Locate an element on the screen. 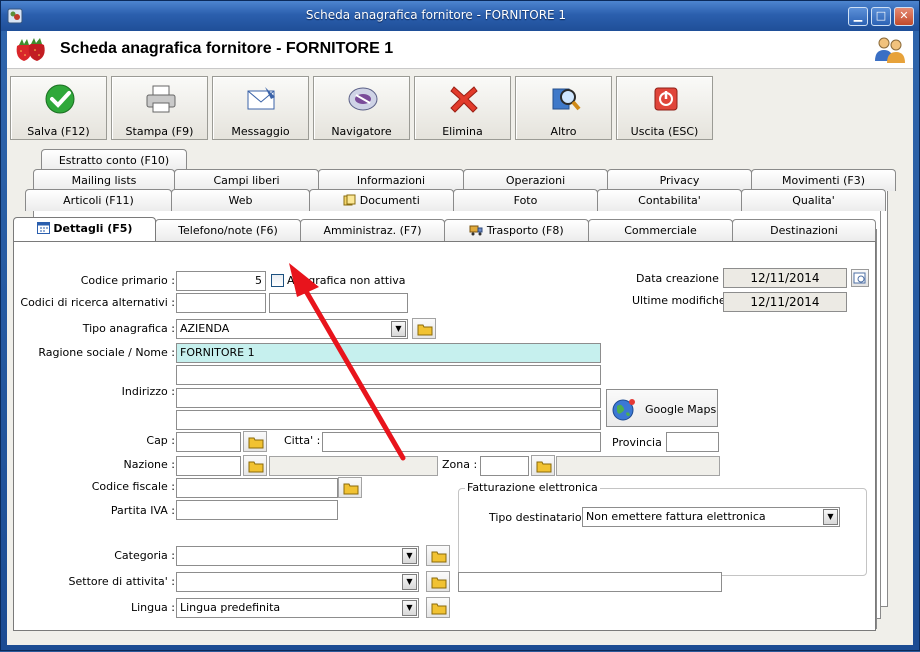 This screenshot has width=920, height=652. navigator-icon is located at coordinates (363, 99).